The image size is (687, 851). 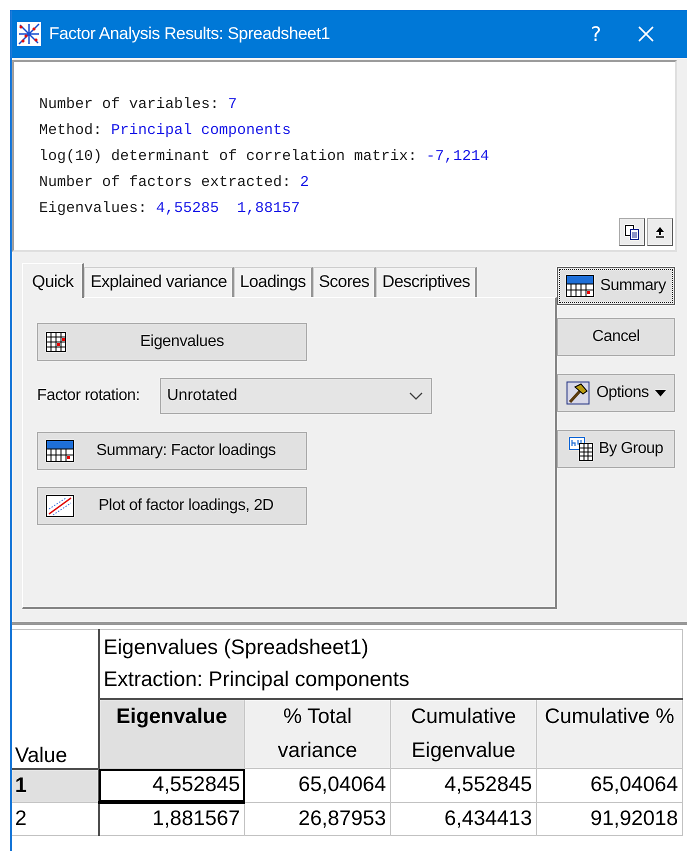 What do you see at coordinates (89, 396) in the screenshot?
I see `field-label: Factor rotation:` at bounding box center [89, 396].